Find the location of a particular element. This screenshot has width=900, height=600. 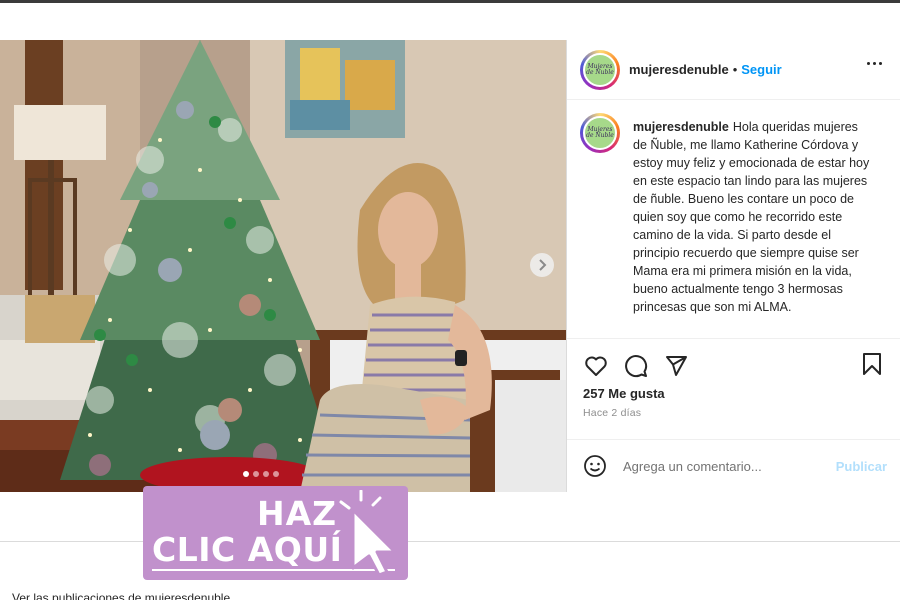

send-icon is located at coordinates (676, 366).